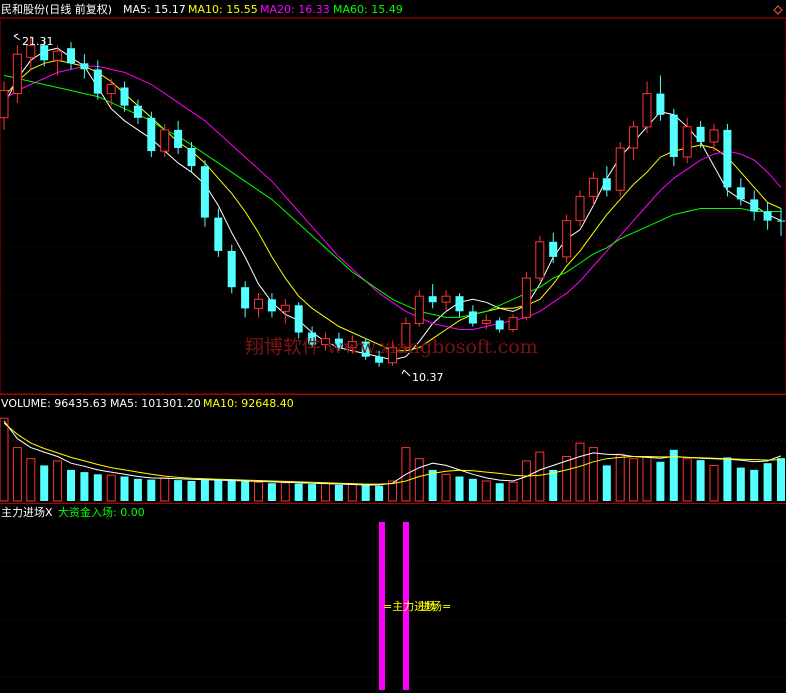 The width and height of the screenshot is (786, 693). I want to click on diamond-icon, so click(778, 10).